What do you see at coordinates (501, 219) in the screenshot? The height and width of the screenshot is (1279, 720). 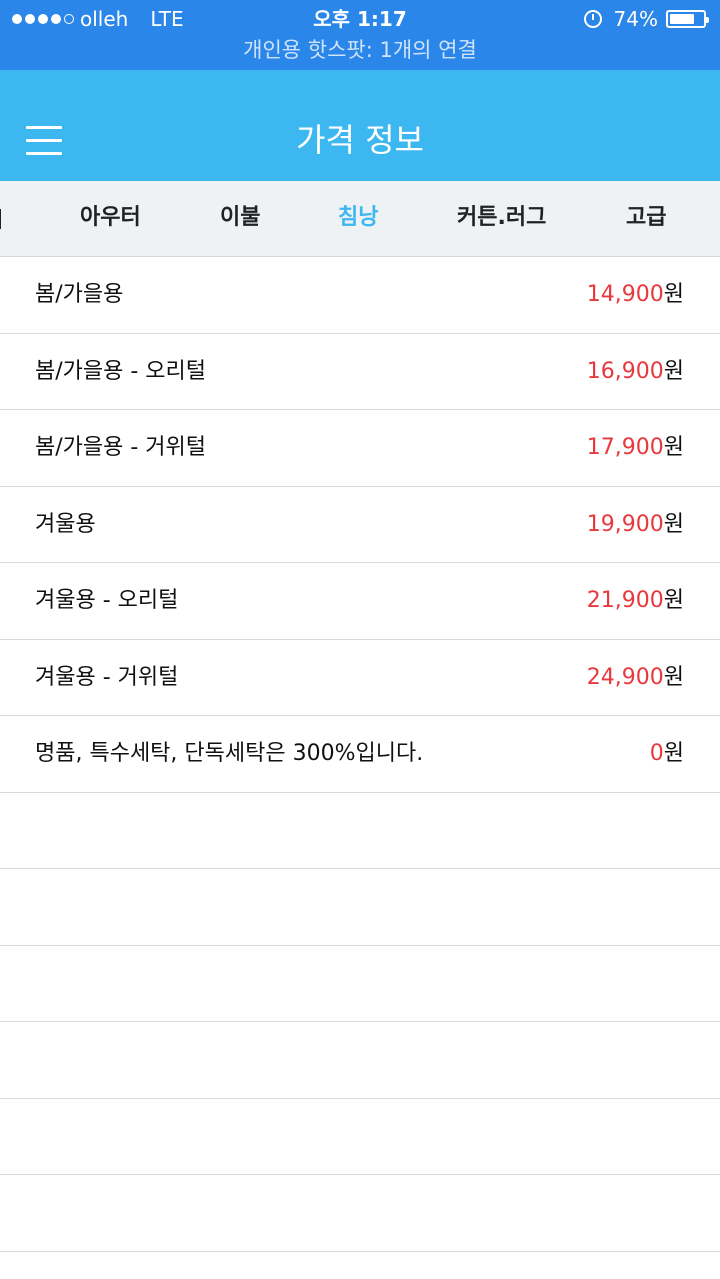 I see `tab-curtain-rug: 커튼.러그` at bounding box center [501, 219].